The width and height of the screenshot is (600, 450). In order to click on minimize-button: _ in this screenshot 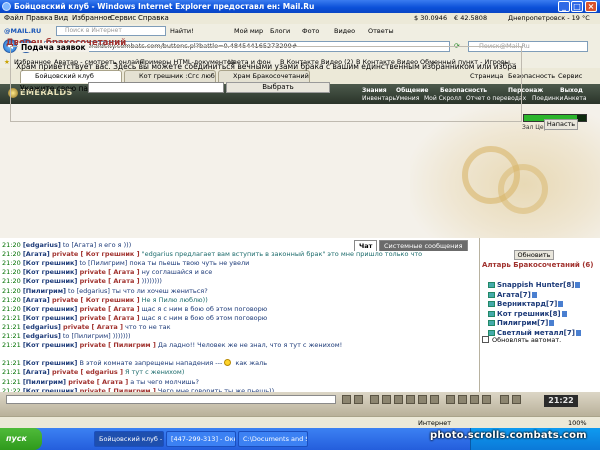, I will do `click(564, 6)`.